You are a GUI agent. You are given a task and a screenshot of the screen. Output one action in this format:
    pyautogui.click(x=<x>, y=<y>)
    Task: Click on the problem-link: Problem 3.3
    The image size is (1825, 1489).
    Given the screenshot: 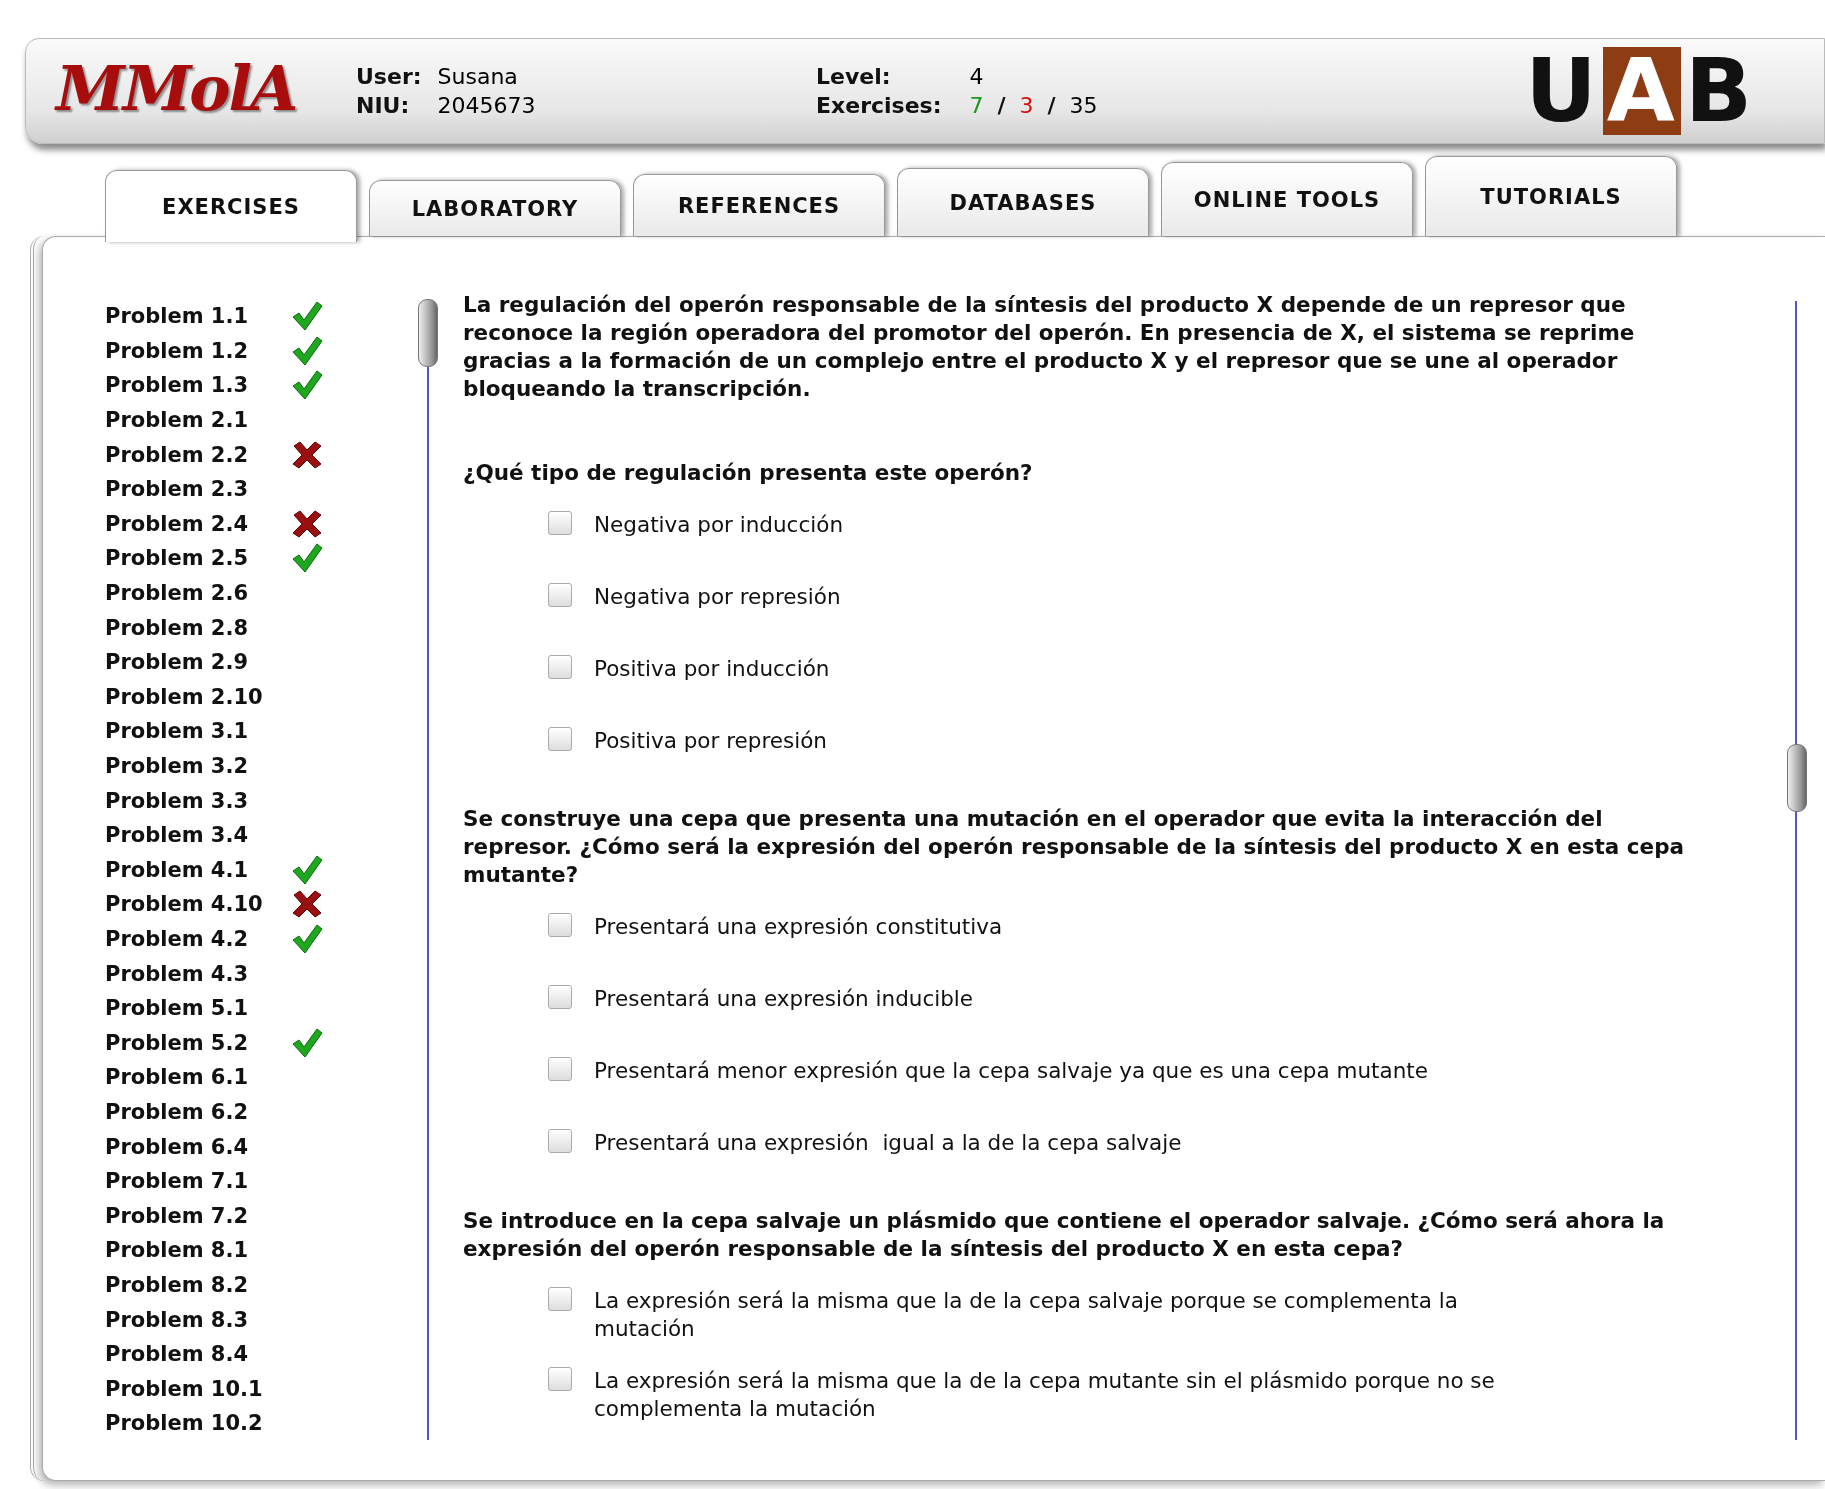 What is the action you would take?
    pyautogui.click(x=198, y=800)
    